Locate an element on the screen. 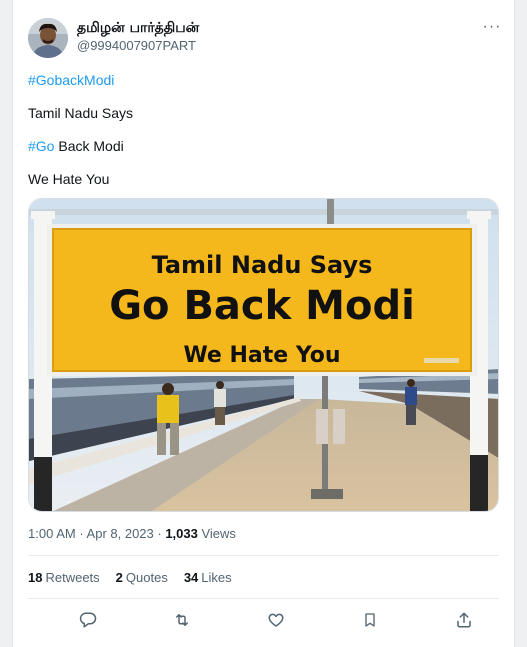 This screenshot has height=647, width=527. retweets-stat: 18 Retweets is located at coordinates (64, 578).